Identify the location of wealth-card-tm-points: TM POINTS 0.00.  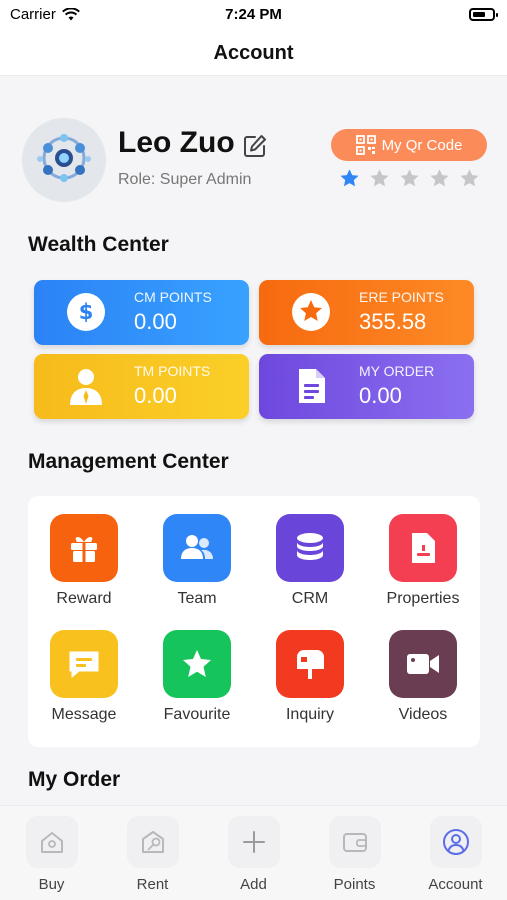
(141, 386).